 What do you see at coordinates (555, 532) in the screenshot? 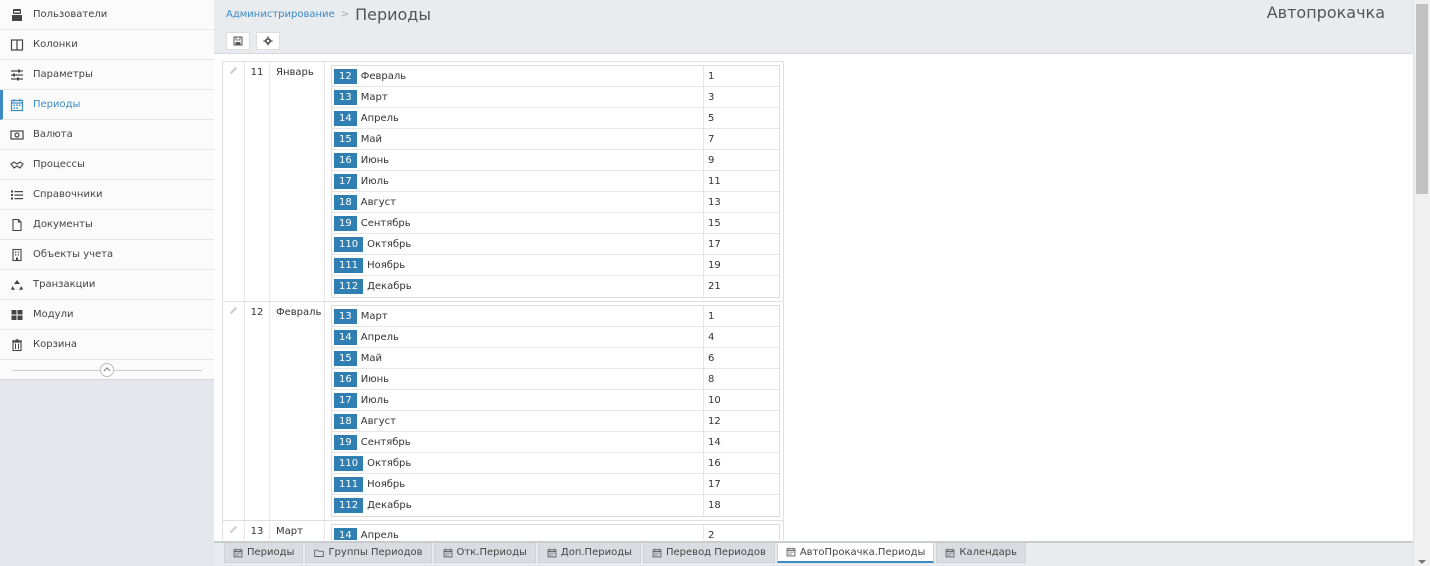
I see `table-row: 14 Апрель 2` at bounding box center [555, 532].